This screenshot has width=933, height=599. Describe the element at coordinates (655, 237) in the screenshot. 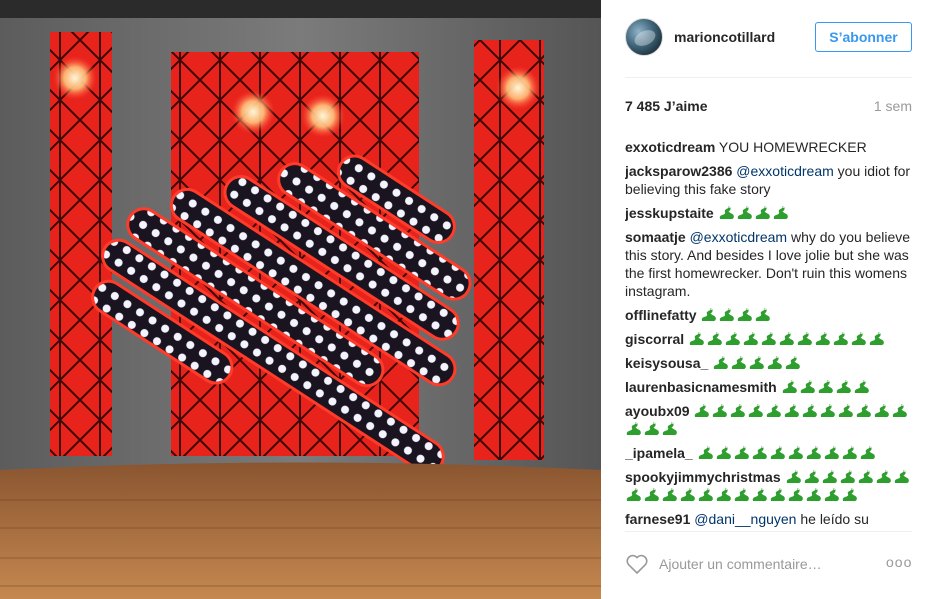

I see `comment-username-link: somaatje` at that location.